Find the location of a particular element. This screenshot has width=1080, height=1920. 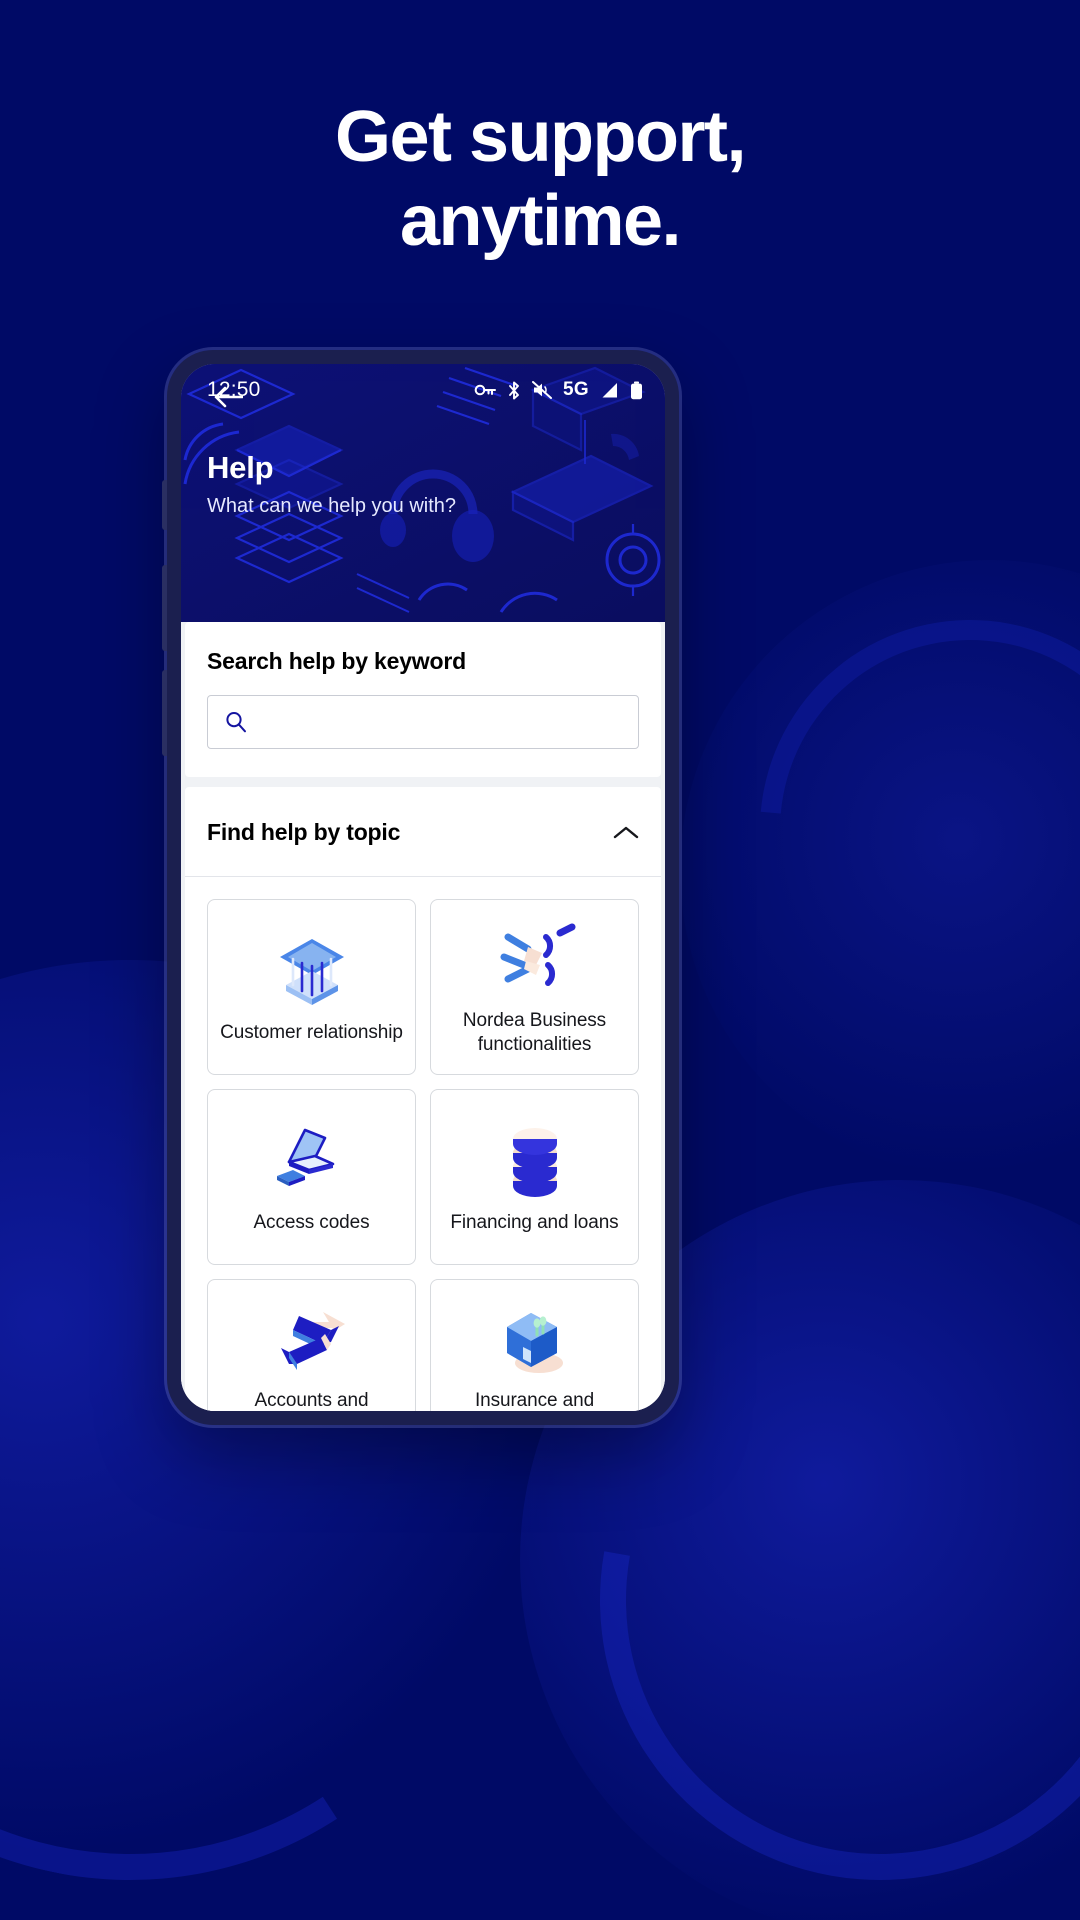

topic-tile-access-codes: Access codes is located at coordinates (311, 1177).